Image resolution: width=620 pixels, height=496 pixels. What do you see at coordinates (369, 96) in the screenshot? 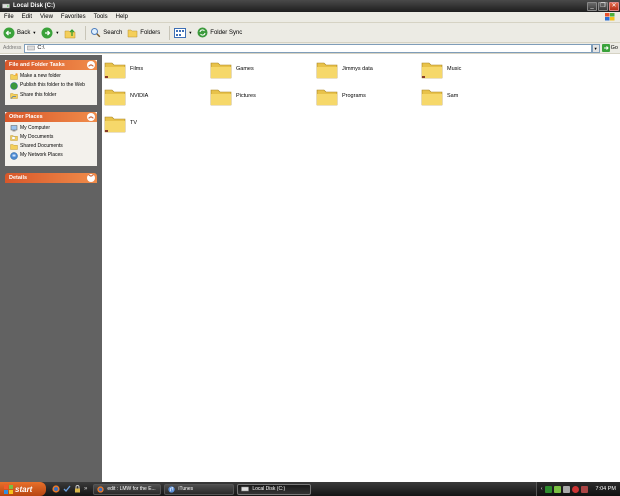
I see `folder-item: Programs` at bounding box center [369, 96].